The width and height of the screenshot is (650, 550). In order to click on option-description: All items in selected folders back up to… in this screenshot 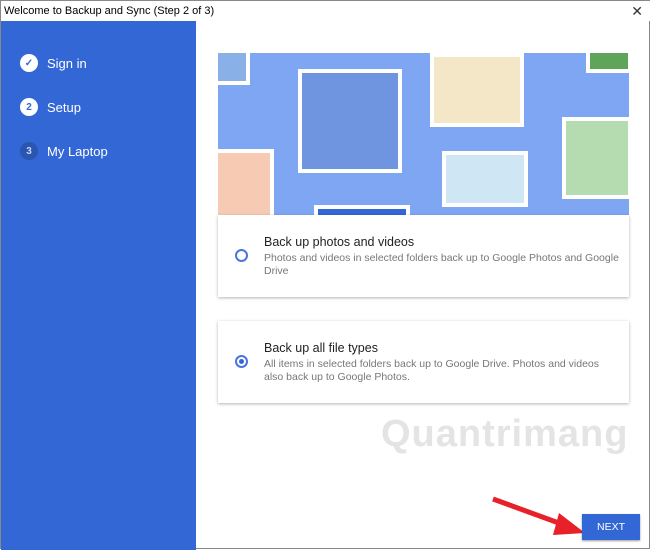, I will do `click(432, 370)`.